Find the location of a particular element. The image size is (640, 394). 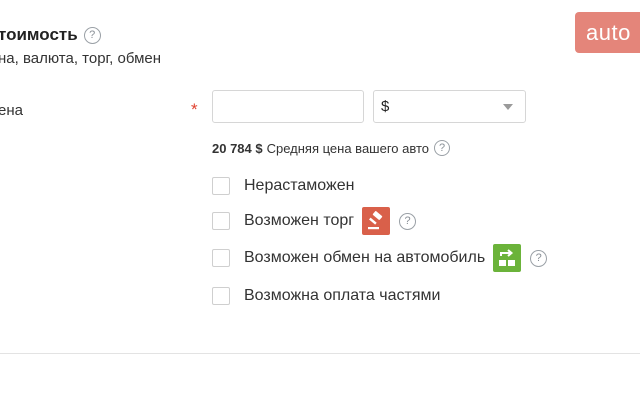

car-exchange-icon is located at coordinates (507, 258).